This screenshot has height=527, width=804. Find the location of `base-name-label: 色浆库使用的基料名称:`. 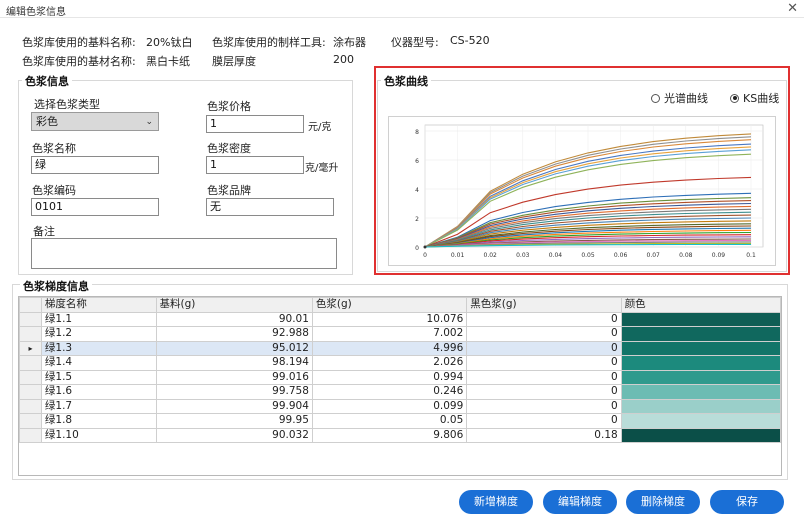

base-name-label: 色浆库使用的基料名称: is located at coordinates (79, 42).